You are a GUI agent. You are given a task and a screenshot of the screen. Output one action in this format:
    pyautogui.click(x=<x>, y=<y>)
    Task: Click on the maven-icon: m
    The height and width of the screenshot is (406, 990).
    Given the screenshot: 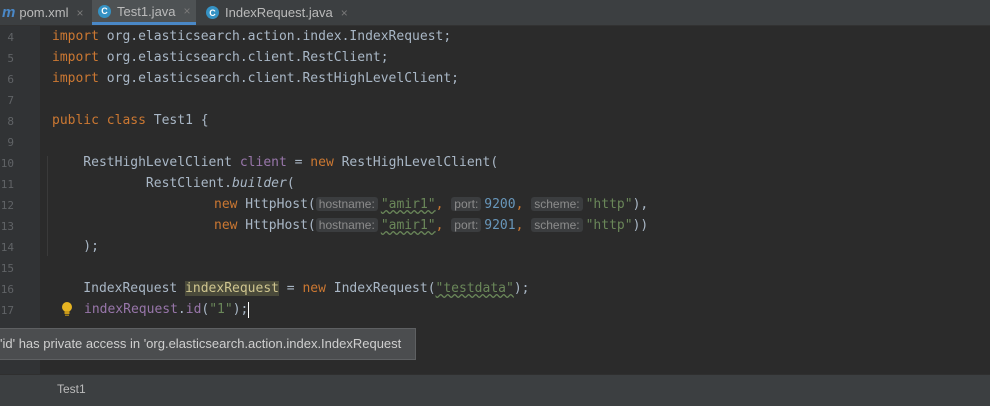 What is the action you would take?
    pyautogui.click(x=9, y=12)
    